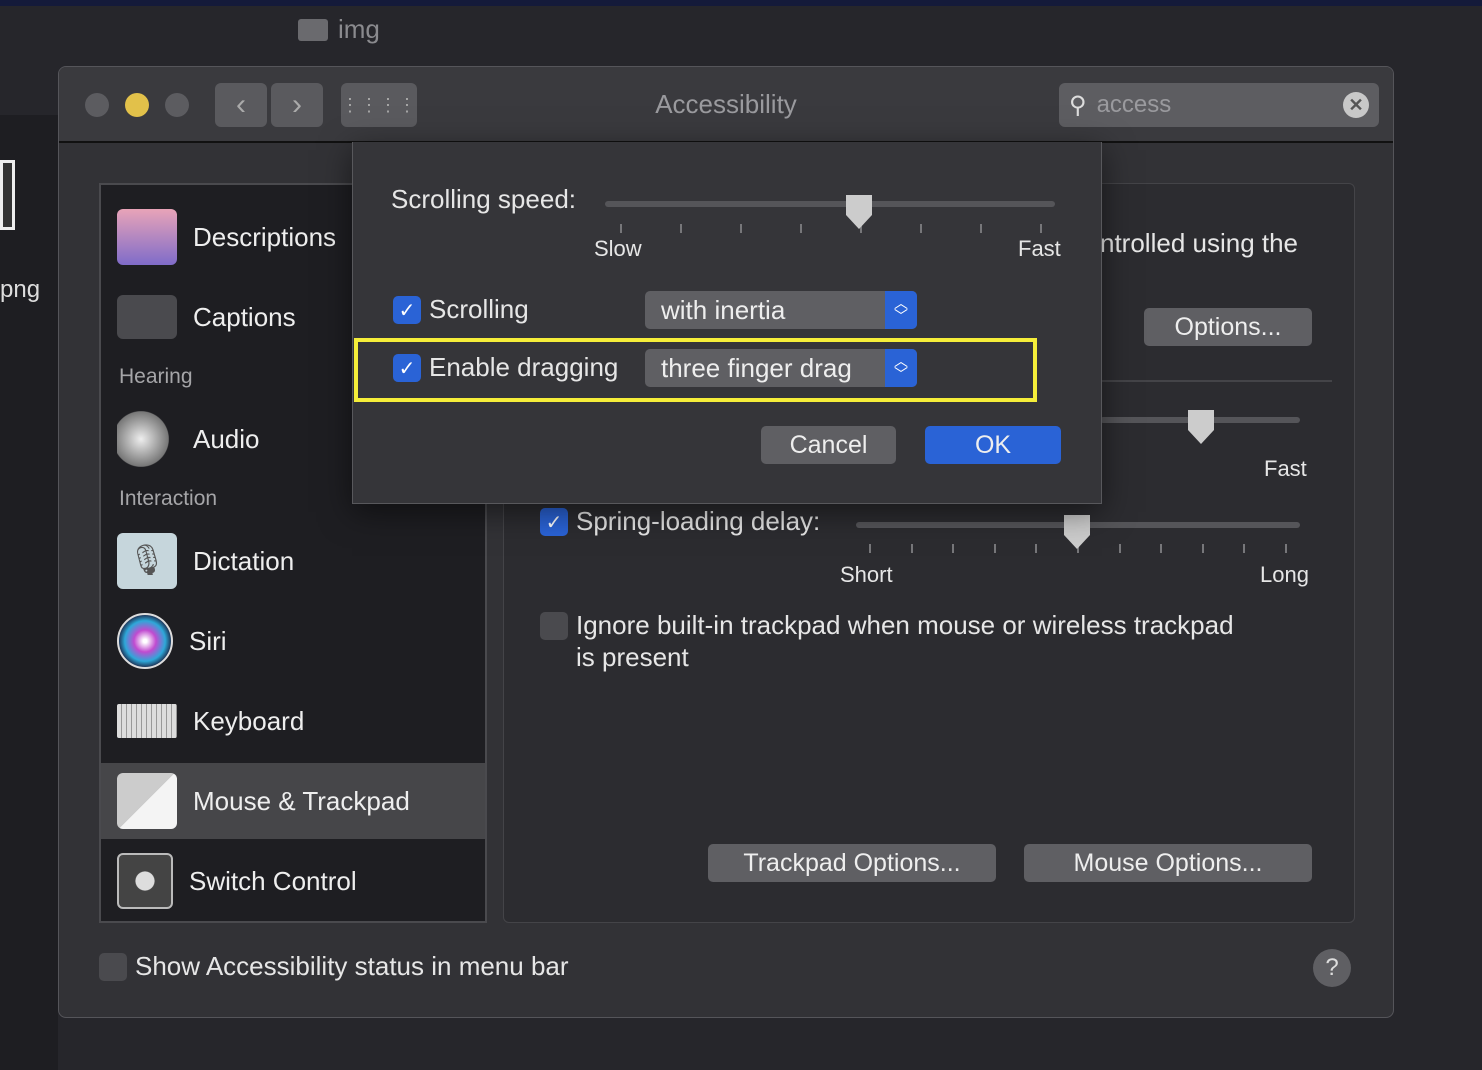 The width and height of the screenshot is (1482, 1070). I want to click on finder-window-title: img, so click(339, 29).